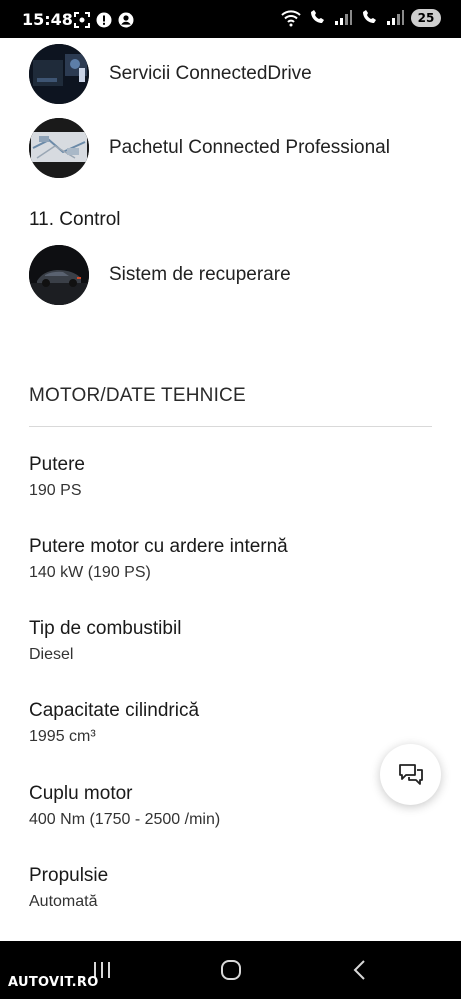 This screenshot has width=461, height=999. I want to click on back-button, so click(360, 970).